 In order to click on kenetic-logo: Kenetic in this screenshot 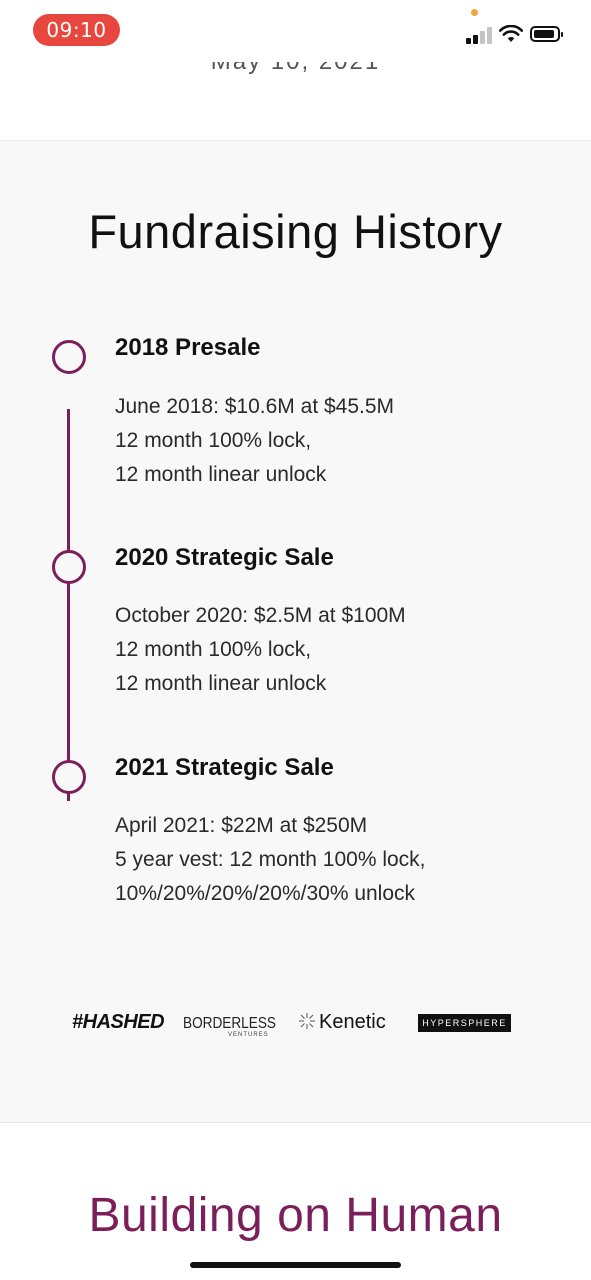, I will do `click(342, 1022)`.